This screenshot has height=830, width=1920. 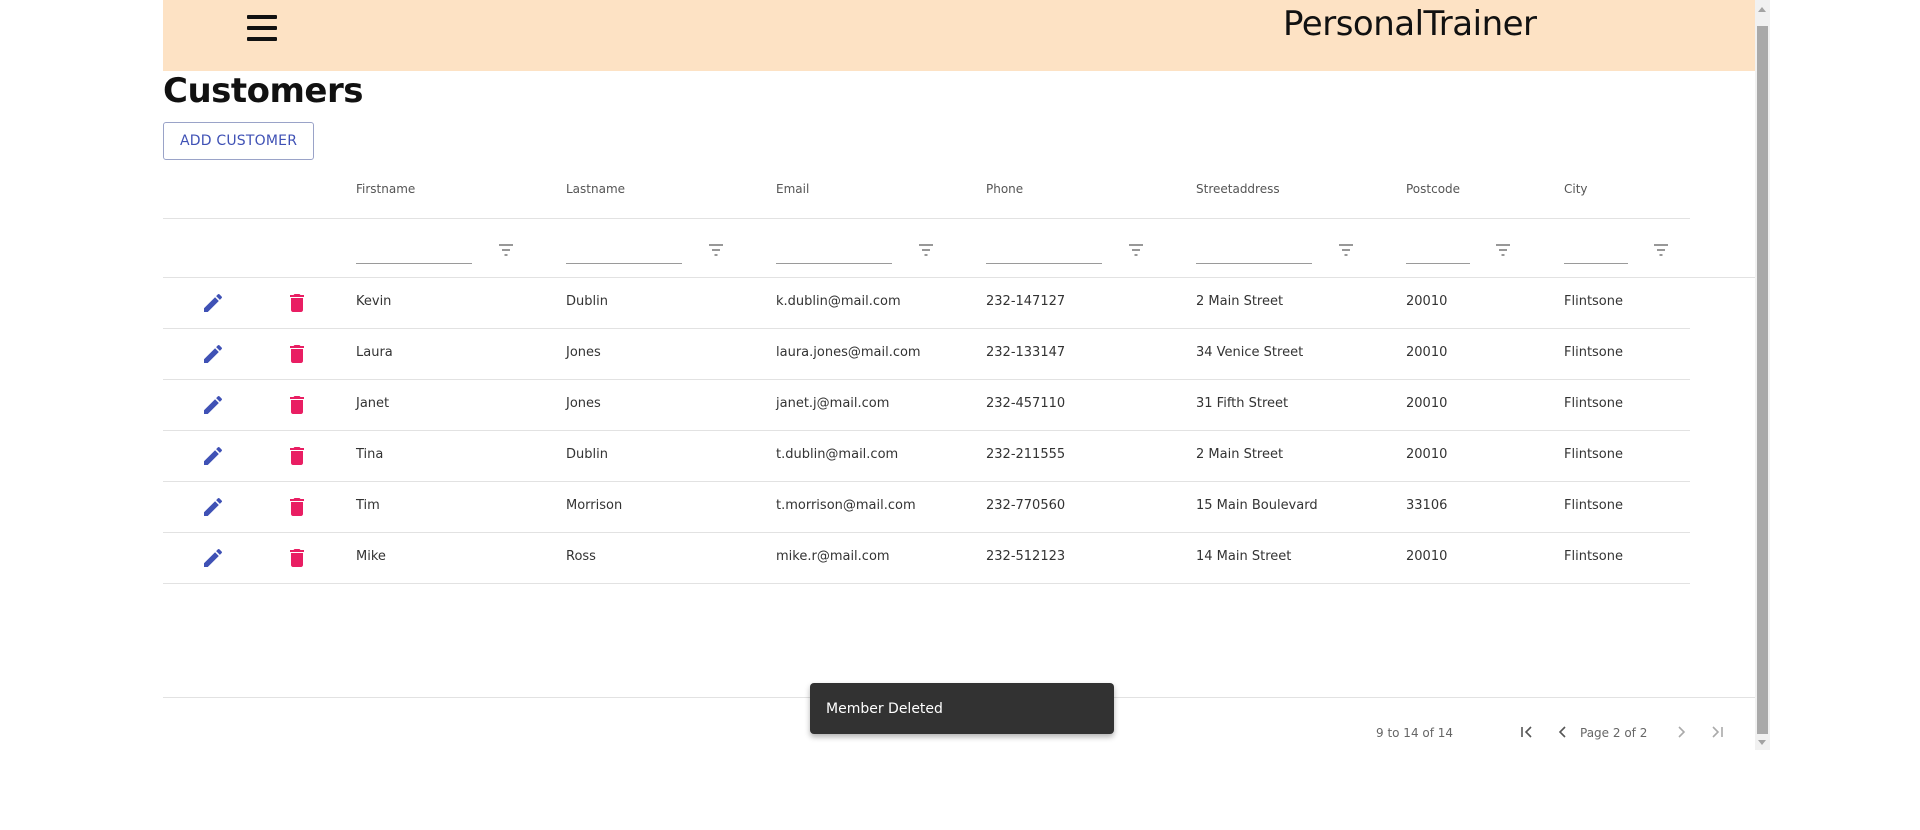 I want to click on filter-input-city, so click(x=1596, y=252).